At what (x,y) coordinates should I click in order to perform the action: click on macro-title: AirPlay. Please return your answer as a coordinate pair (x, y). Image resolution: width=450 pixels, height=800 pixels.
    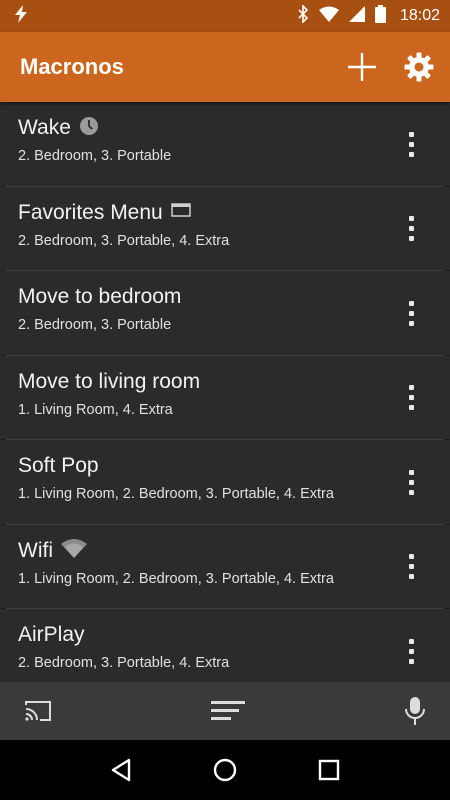
    Looking at the image, I should click on (51, 634).